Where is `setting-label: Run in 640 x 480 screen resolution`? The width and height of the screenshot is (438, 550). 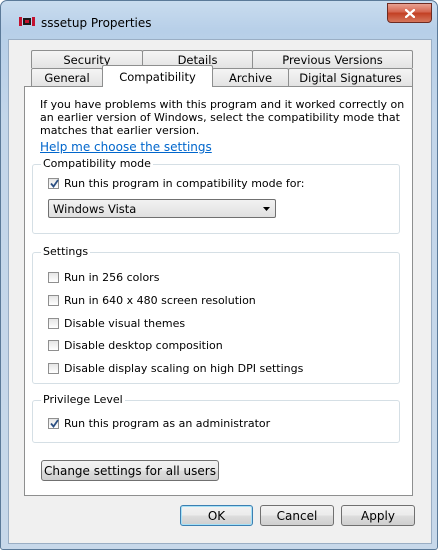 setting-label: Run in 640 x 480 screen resolution is located at coordinates (160, 300).